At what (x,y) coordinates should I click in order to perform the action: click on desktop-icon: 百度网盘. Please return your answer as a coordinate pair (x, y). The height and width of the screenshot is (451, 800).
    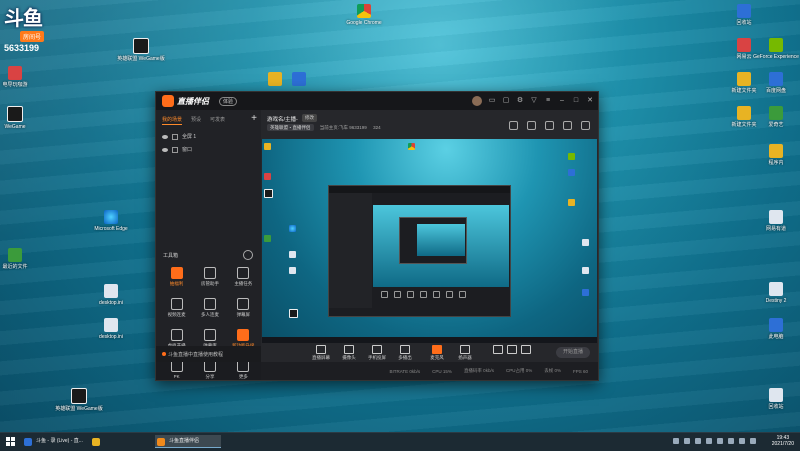
    Looking at the image, I should click on (774, 83).